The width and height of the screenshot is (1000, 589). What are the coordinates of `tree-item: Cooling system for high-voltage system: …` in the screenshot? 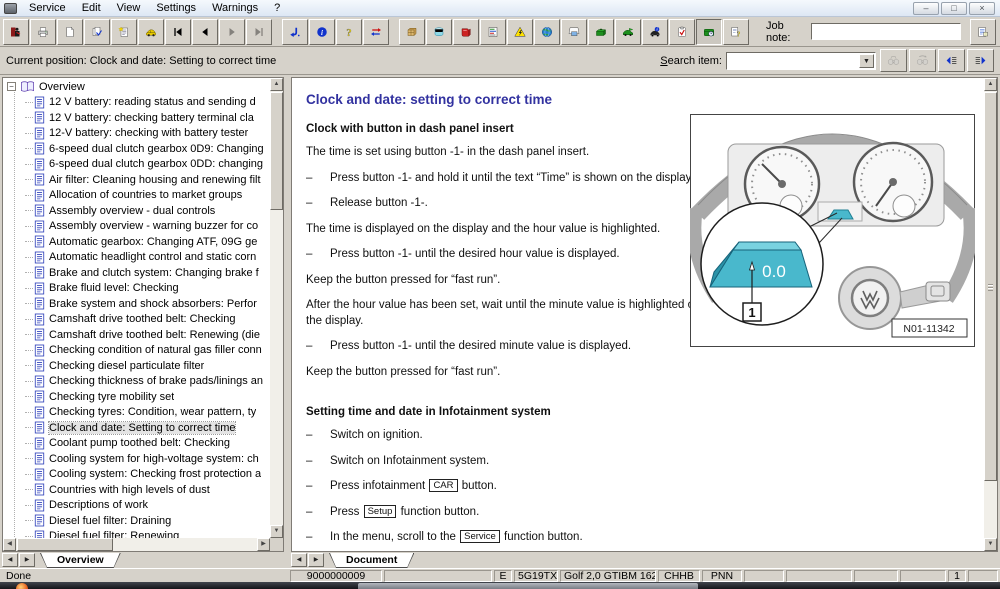 It's located at (136, 459).